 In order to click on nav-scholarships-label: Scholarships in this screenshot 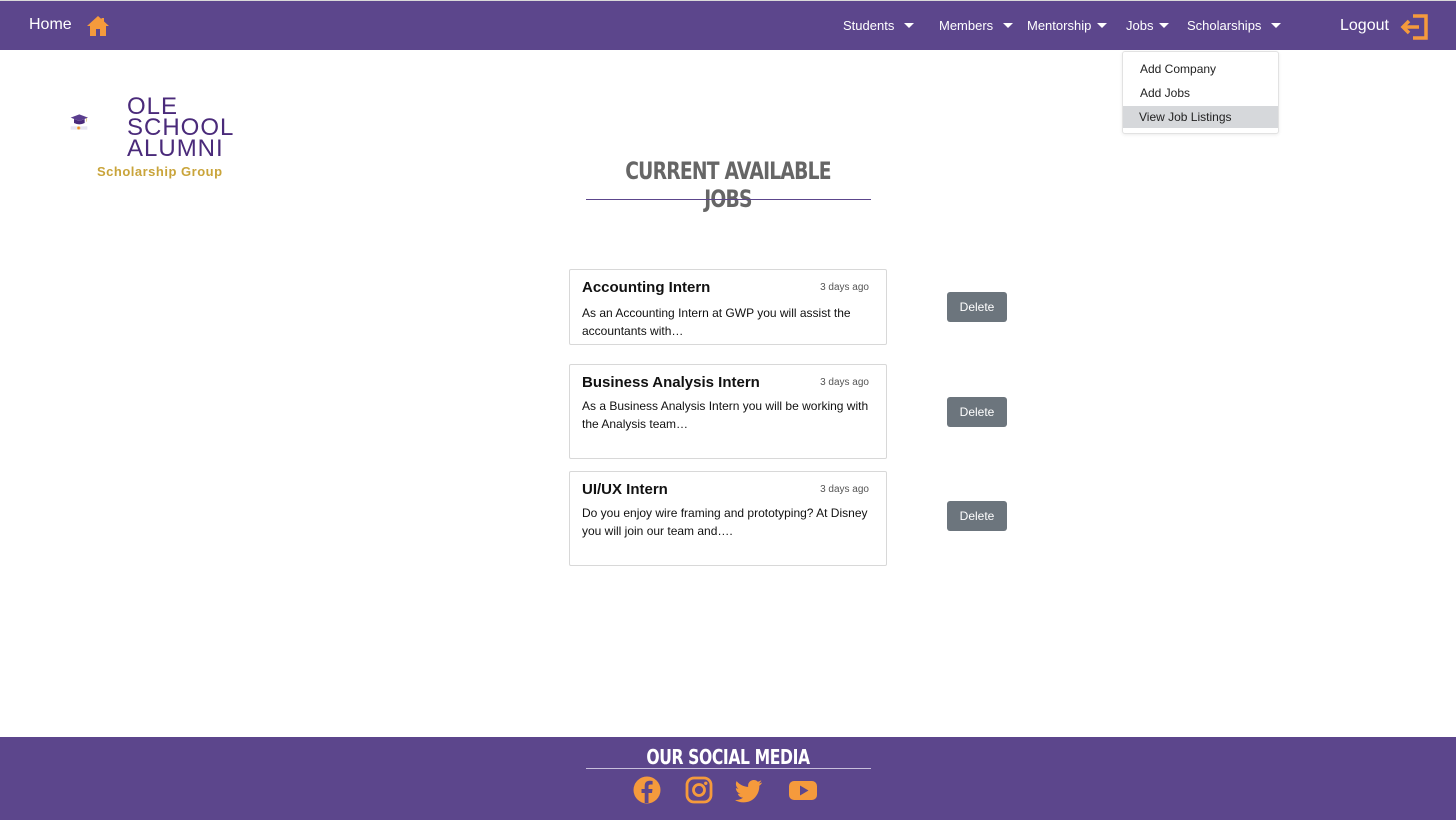, I will do `click(1224, 25)`.